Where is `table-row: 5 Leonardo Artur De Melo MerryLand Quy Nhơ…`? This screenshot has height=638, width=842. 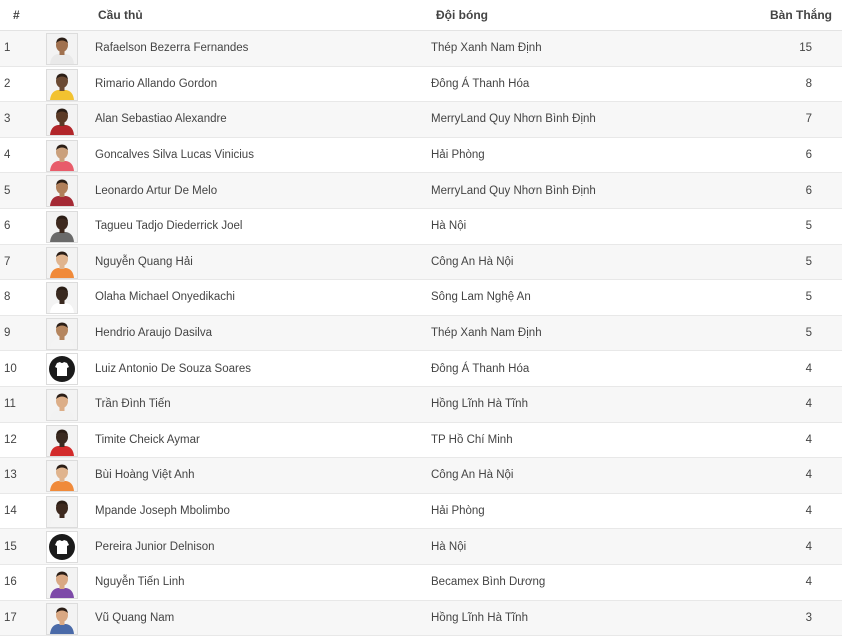
table-row: 5 Leonardo Artur De Melo MerryLand Quy Nhơ… is located at coordinates (421, 191).